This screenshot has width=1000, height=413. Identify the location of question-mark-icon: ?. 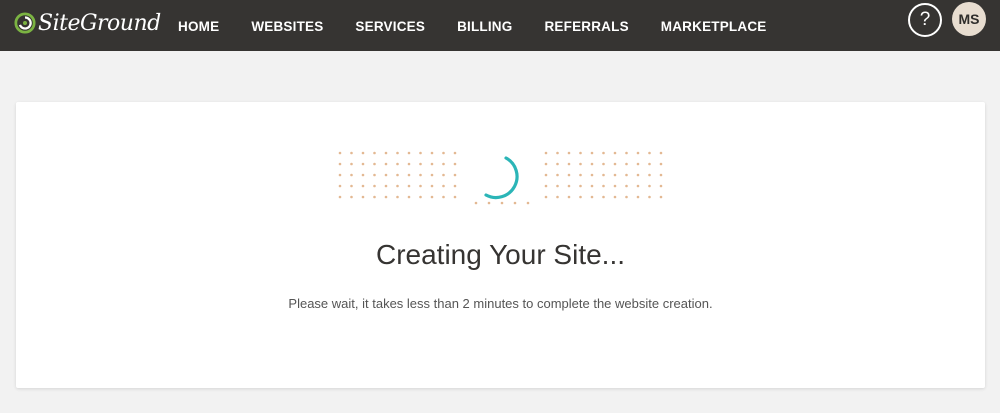
(925, 19).